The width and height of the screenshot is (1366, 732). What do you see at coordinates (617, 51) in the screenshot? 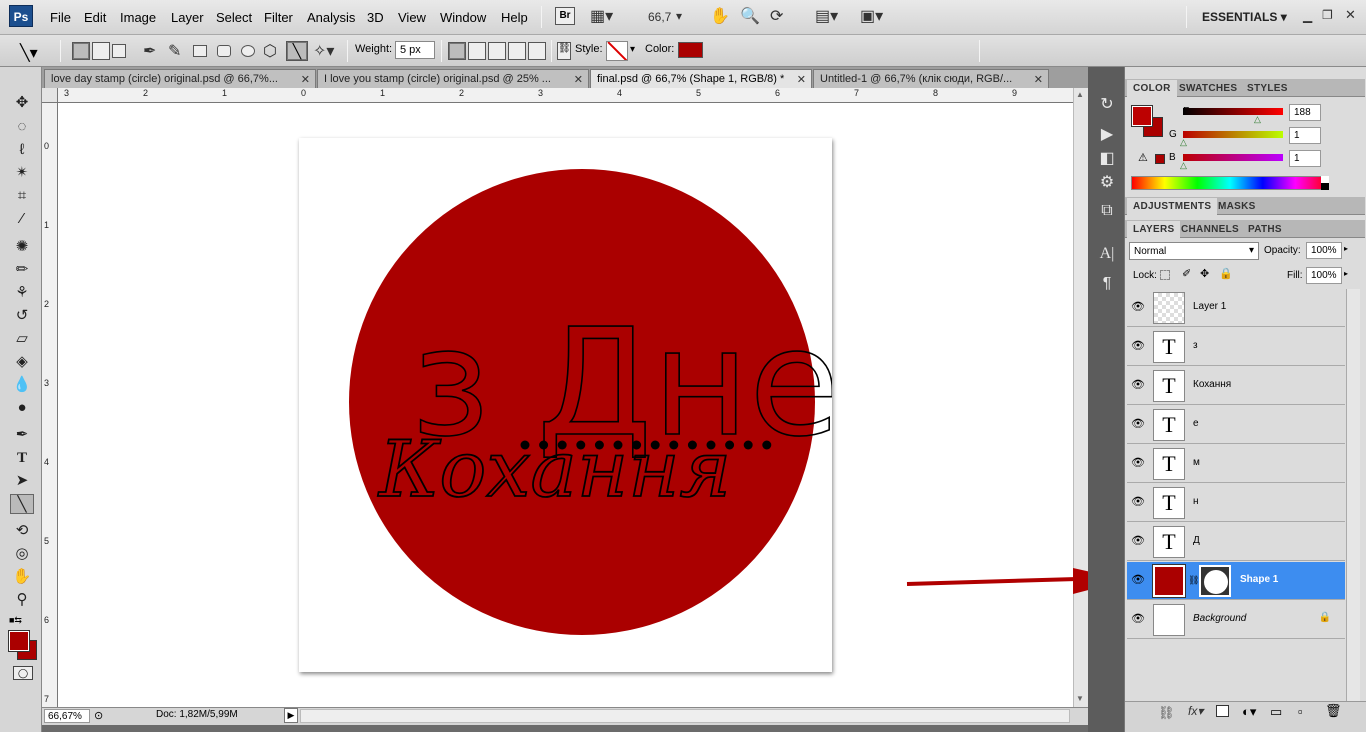
I see `style-none-swatch` at bounding box center [617, 51].